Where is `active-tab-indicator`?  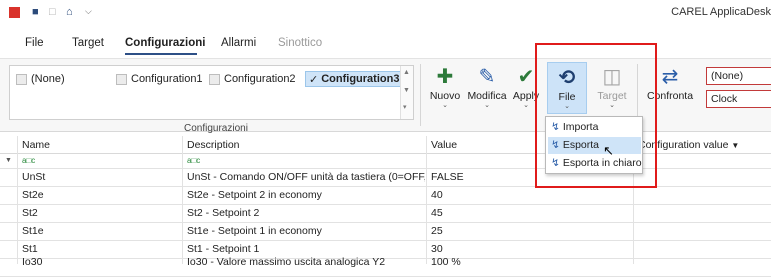
active-tab-indicator is located at coordinates (161, 54).